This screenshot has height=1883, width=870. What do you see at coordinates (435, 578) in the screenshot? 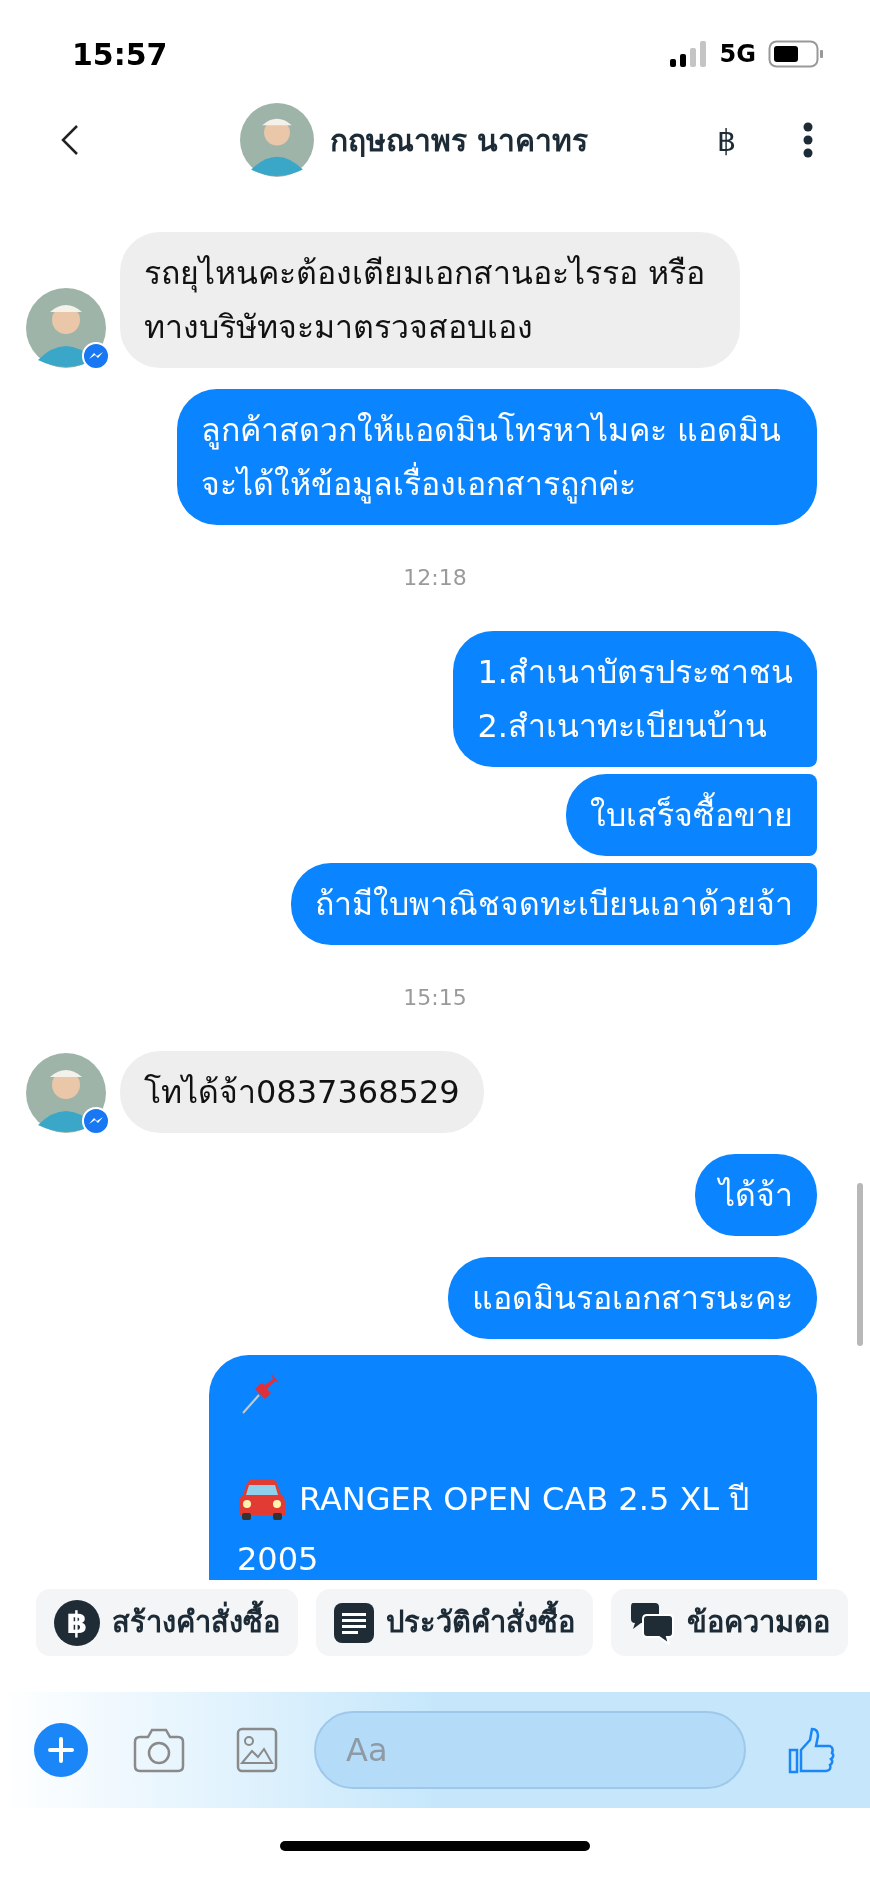
I see `timestamp: 12:18` at bounding box center [435, 578].